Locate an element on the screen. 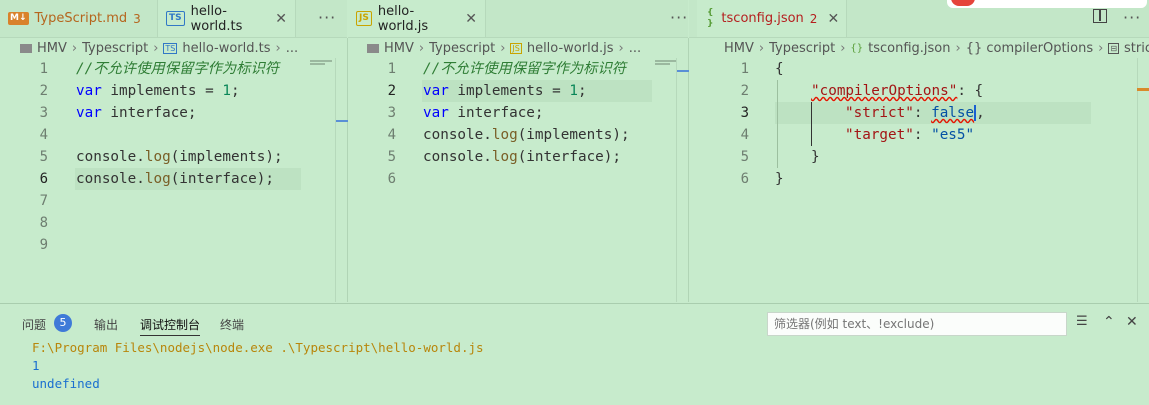  json-file-icon: {} is located at coordinates (857, 48).